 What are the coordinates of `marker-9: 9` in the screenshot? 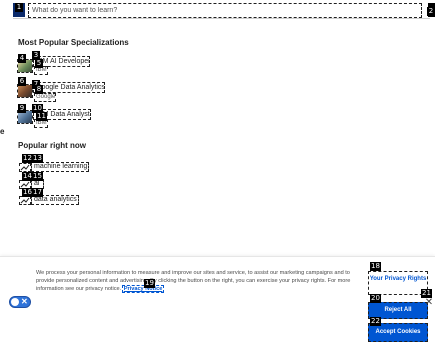 It's located at (22, 108).